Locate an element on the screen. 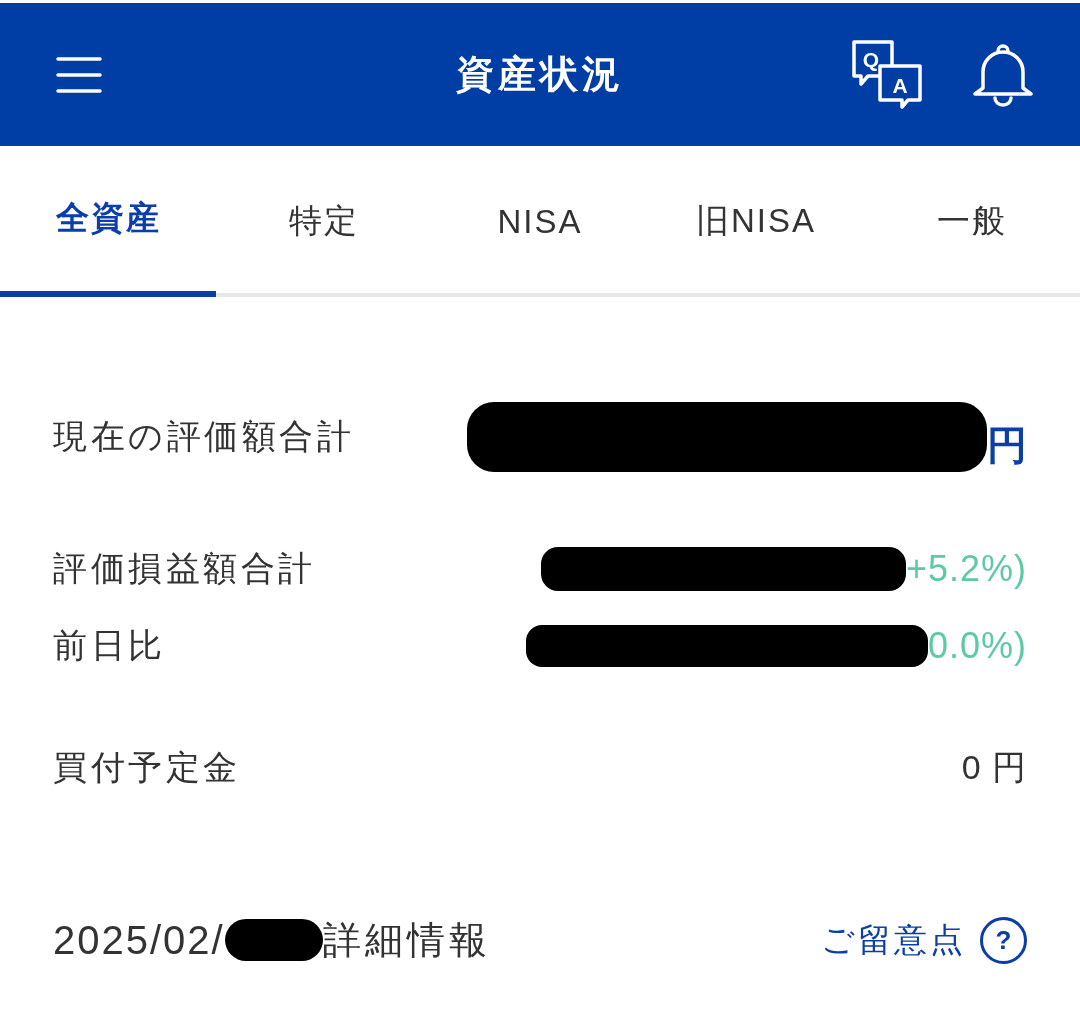  notes-link: ご留意点 ? is located at coordinates (924, 940).